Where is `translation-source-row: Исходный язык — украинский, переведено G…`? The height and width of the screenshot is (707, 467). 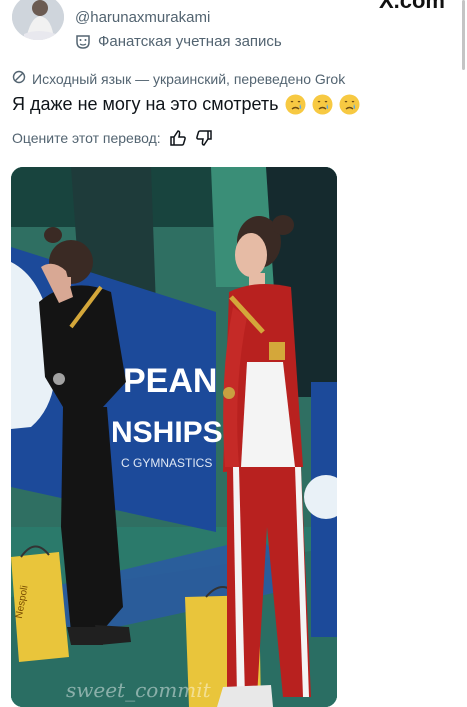
translation-source-row: Исходный язык — украинский, переведено G… is located at coordinates (178, 78).